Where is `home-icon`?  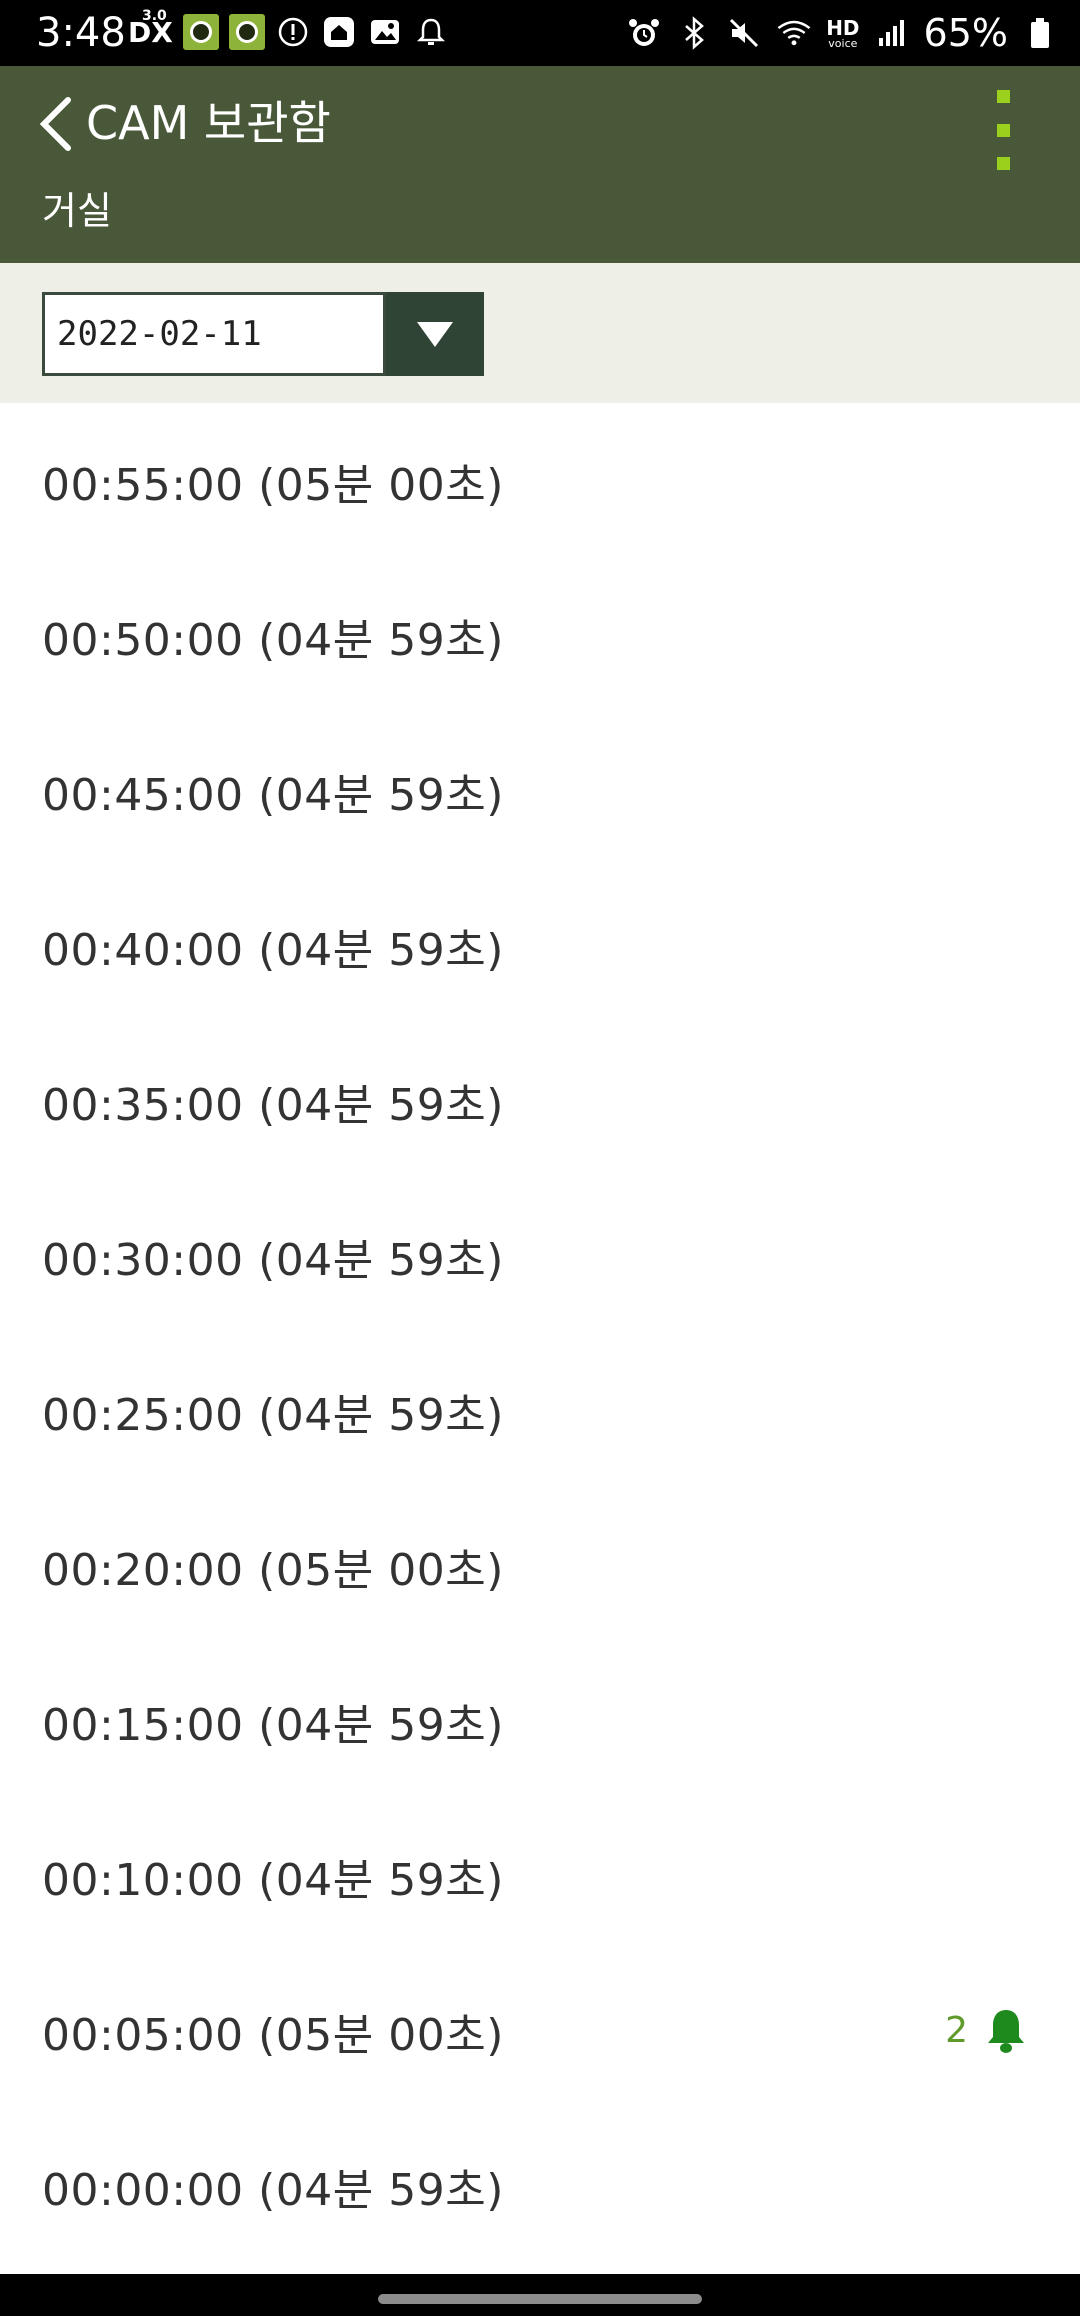
home-icon is located at coordinates (339, 32).